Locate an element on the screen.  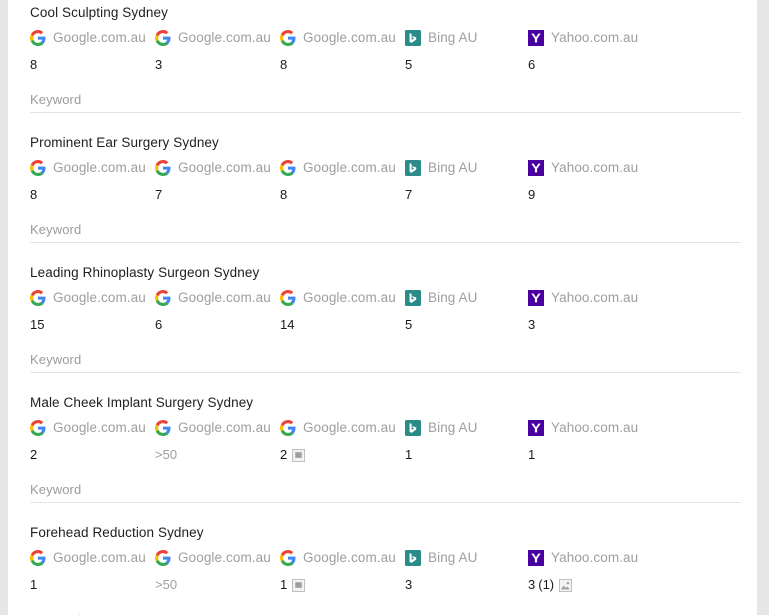
rank-value: >50 is located at coordinates (166, 584).